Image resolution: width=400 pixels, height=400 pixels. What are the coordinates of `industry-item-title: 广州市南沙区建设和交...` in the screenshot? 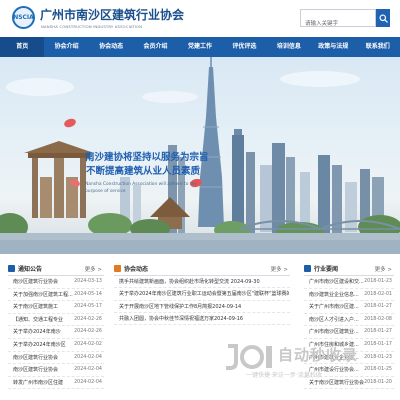 It's located at (337, 282).